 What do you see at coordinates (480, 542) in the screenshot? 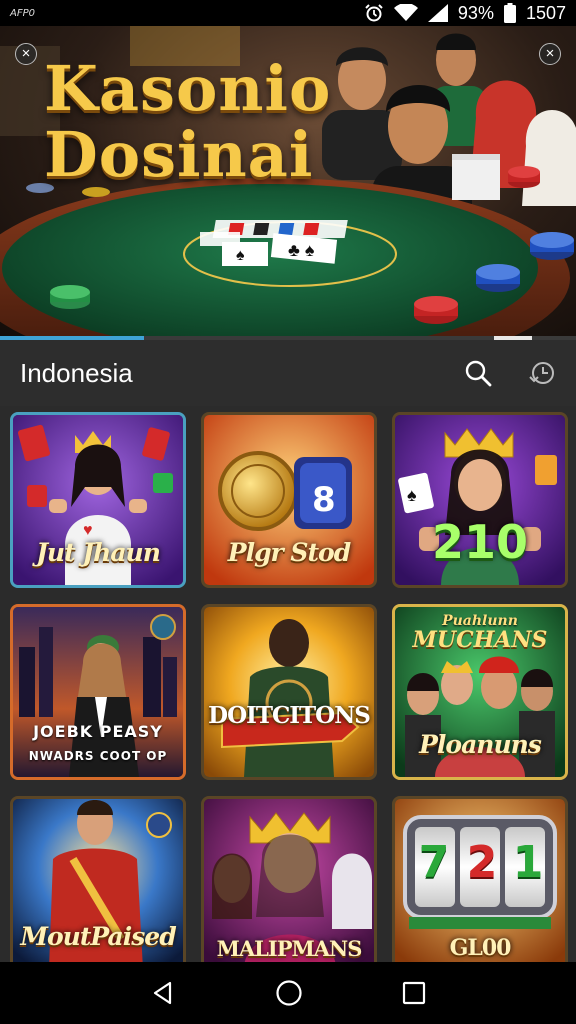
I see `game-title: 210` at bounding box center [480, 542].